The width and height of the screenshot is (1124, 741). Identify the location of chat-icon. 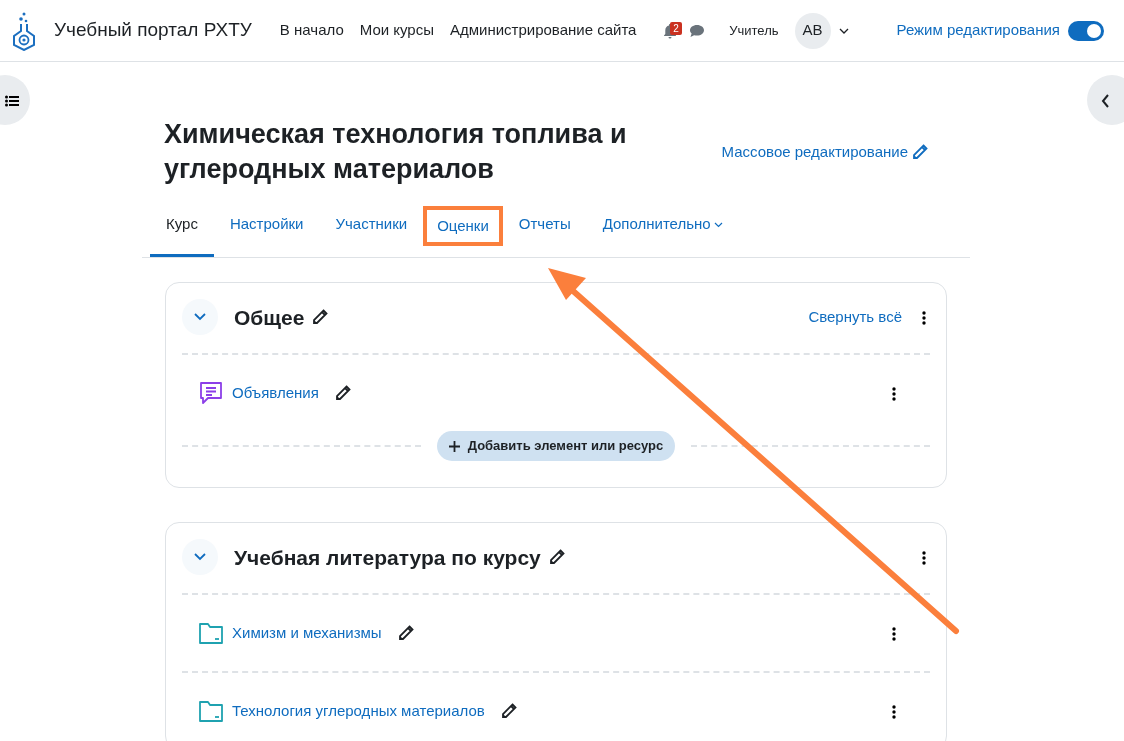
(697, 31).